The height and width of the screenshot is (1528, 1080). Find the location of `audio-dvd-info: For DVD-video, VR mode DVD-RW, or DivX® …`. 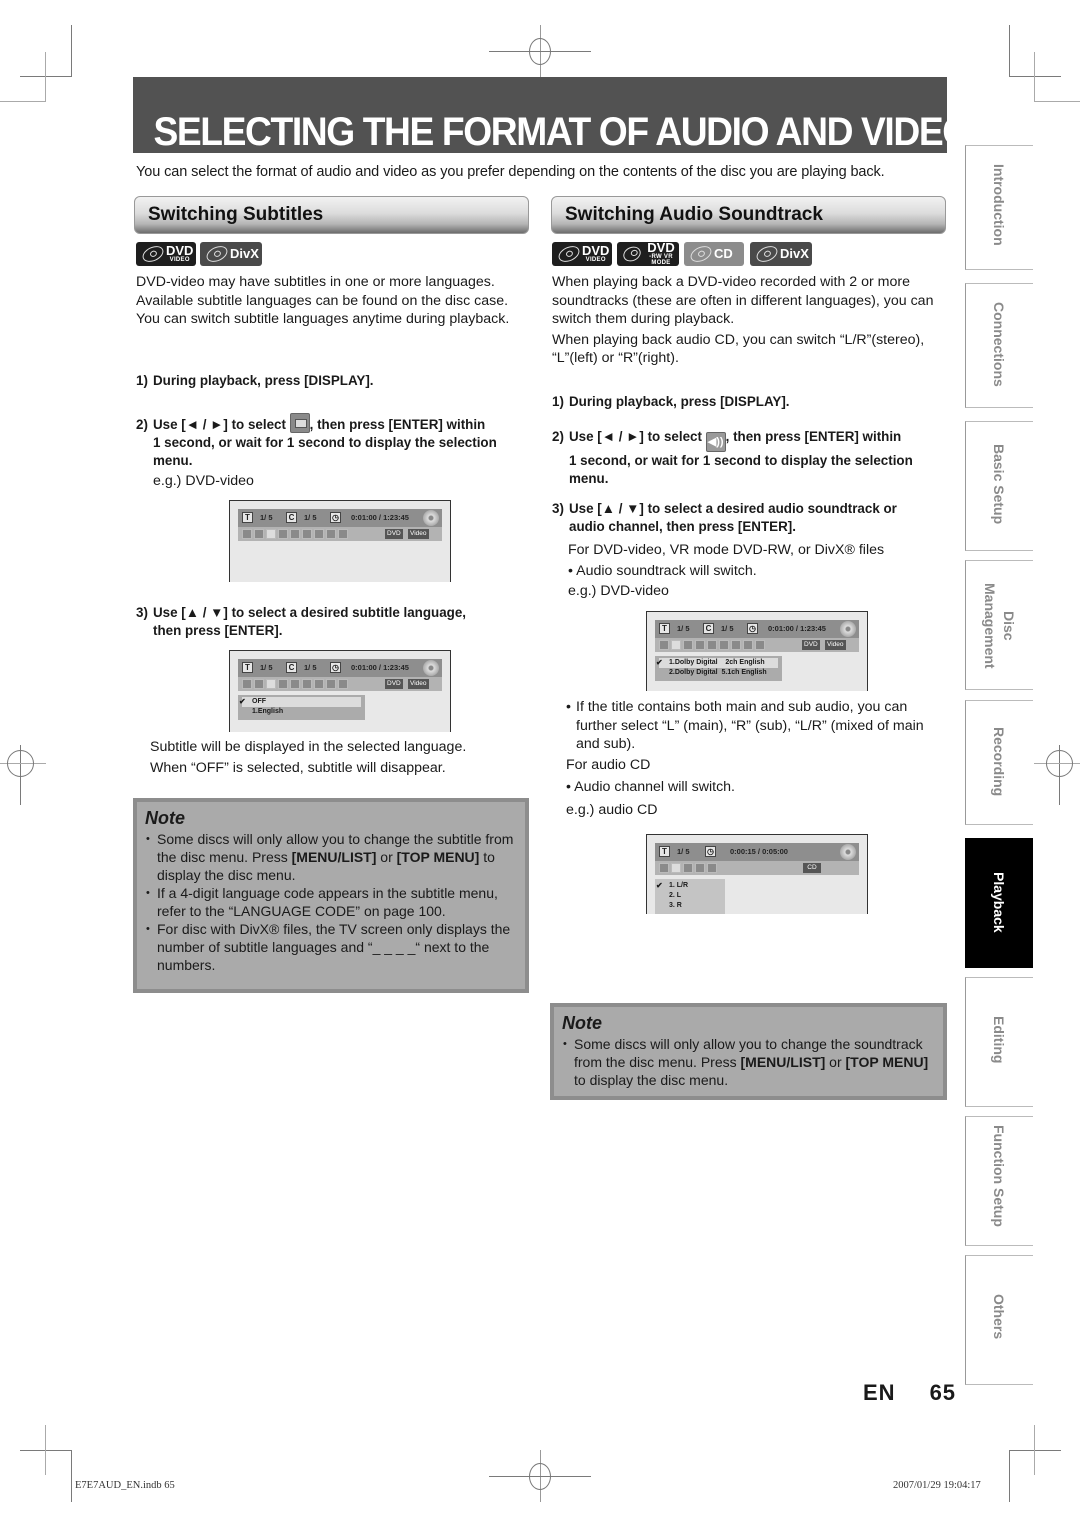

audio-dvd-info: For DVD-video, VR mode DVD-RW, or DivX® … is located at coordinates (726, 570).